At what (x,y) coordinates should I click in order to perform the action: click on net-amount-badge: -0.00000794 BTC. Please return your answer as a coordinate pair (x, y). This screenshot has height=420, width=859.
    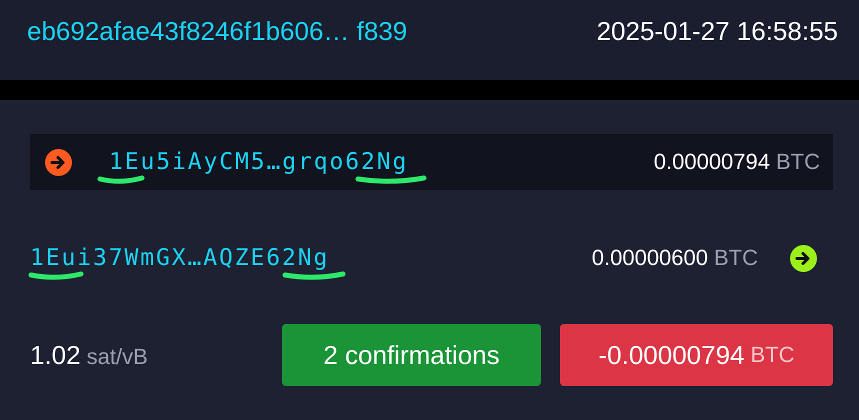
    Looking at the image, I should click on (696, 355).